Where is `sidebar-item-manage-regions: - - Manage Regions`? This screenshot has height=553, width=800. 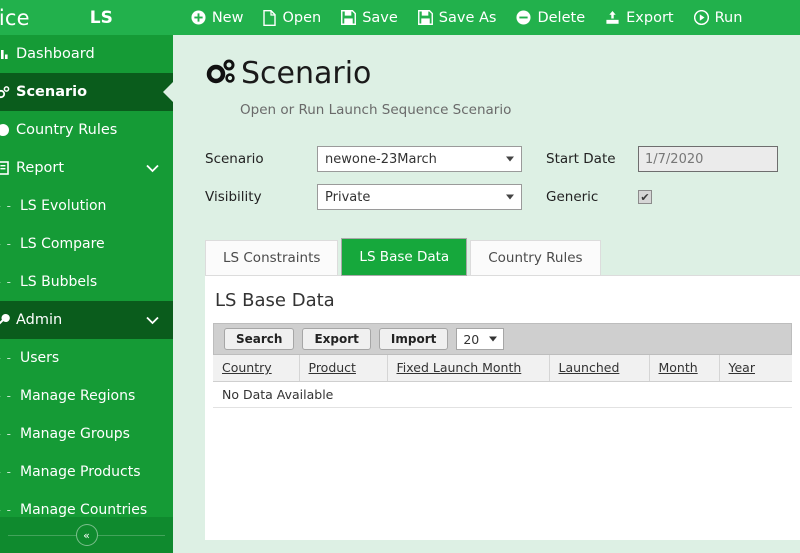 sidebar-item-manage-regions: - - Manage Regions is located at coordinates (86, 396).